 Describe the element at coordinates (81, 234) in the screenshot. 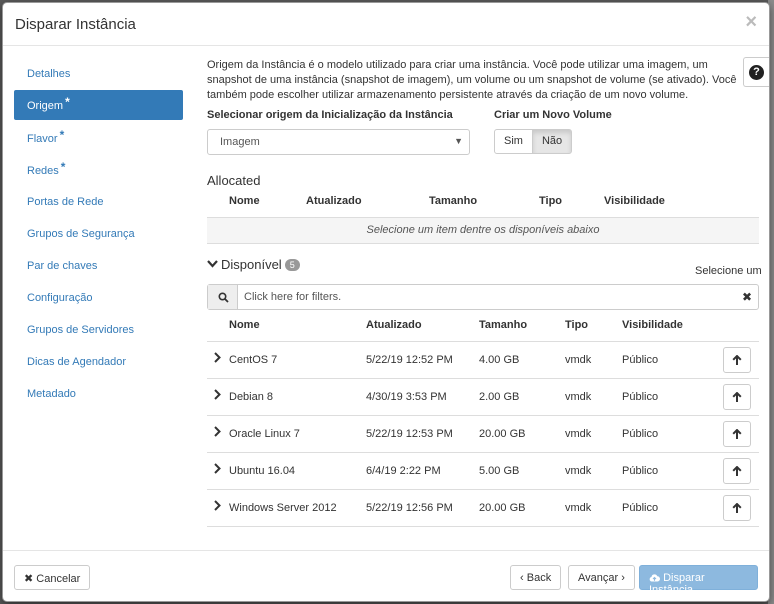

I see `nav-item-label: Grupos de Segurança` at that location.